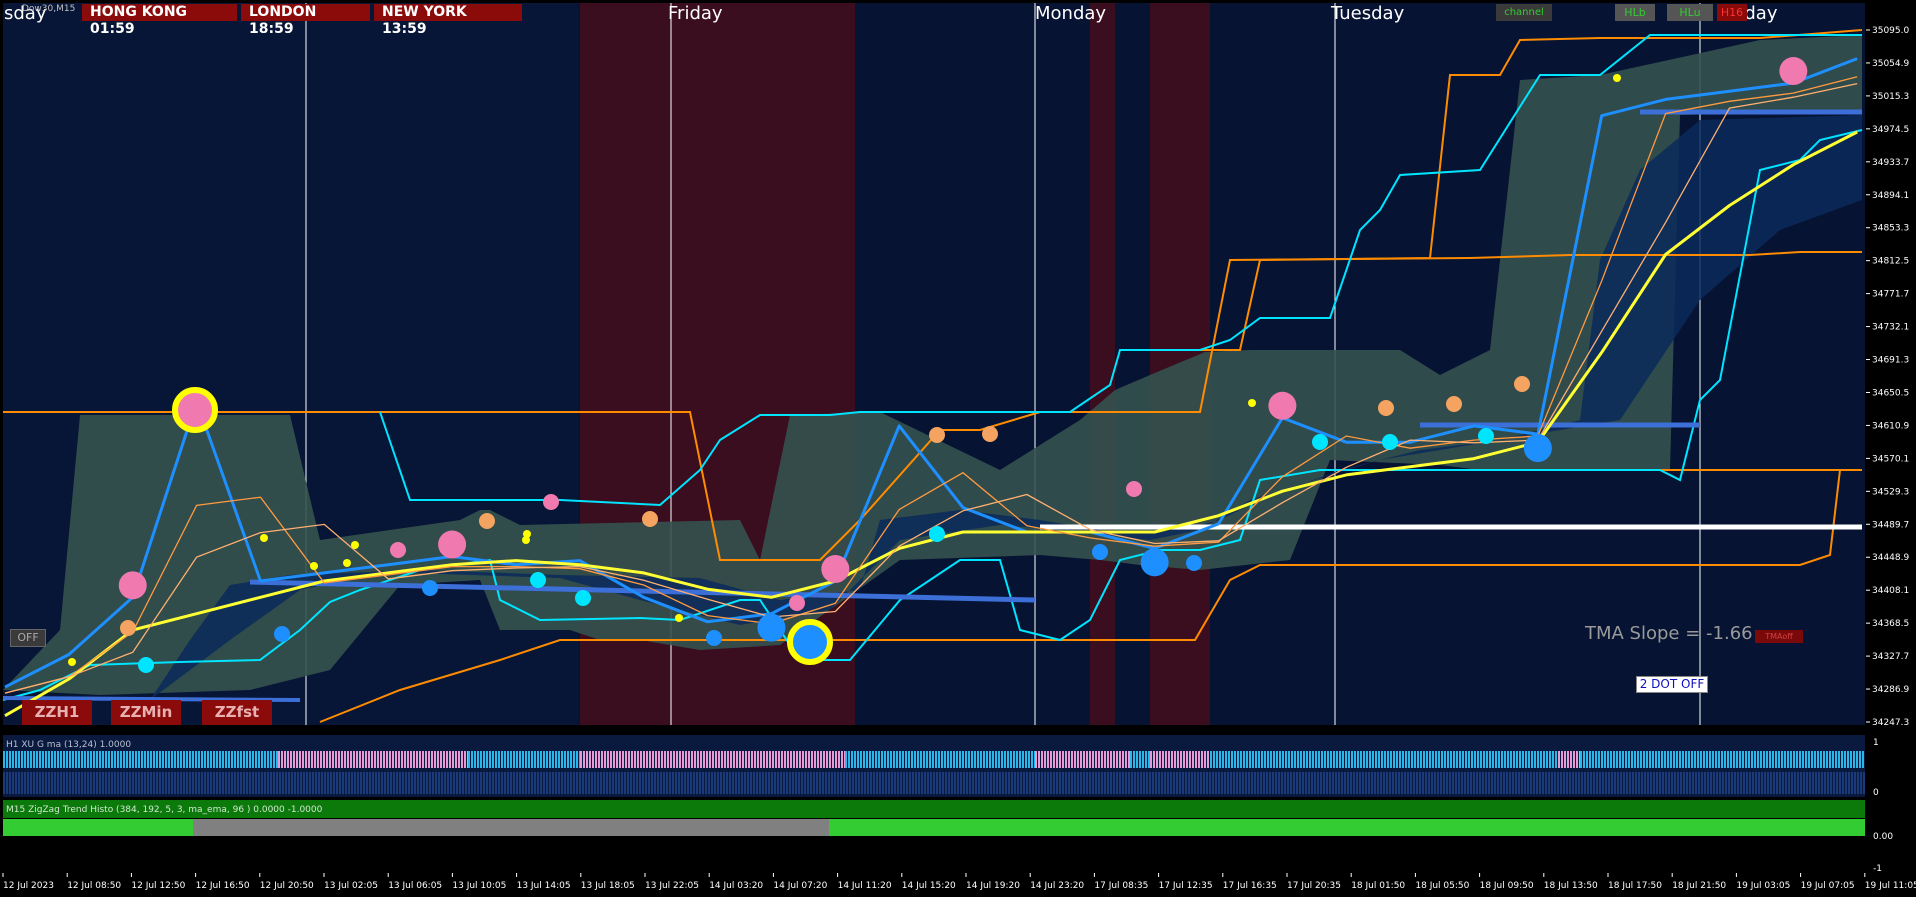 The image size is (1916, 897). Describe the element at coordinates (1378, 886) in the screenshot. I see `x-tick-label: 18 Jul 01:50` at that location.